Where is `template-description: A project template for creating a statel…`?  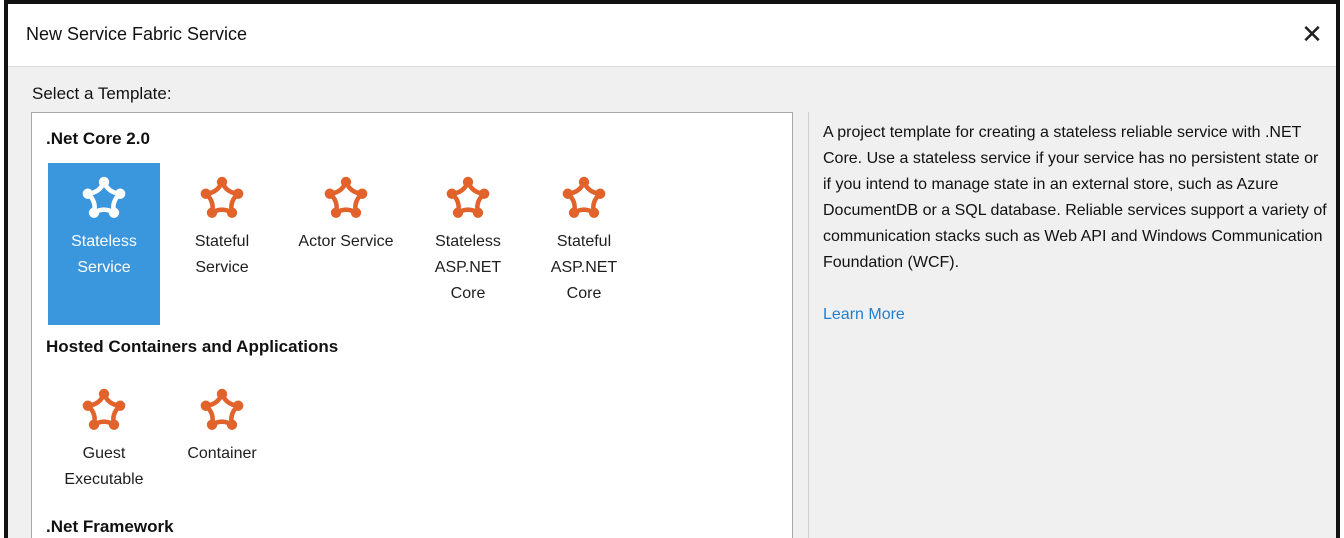 template-description: A project template for creating a statel… is located at coordinates (1075, 197).